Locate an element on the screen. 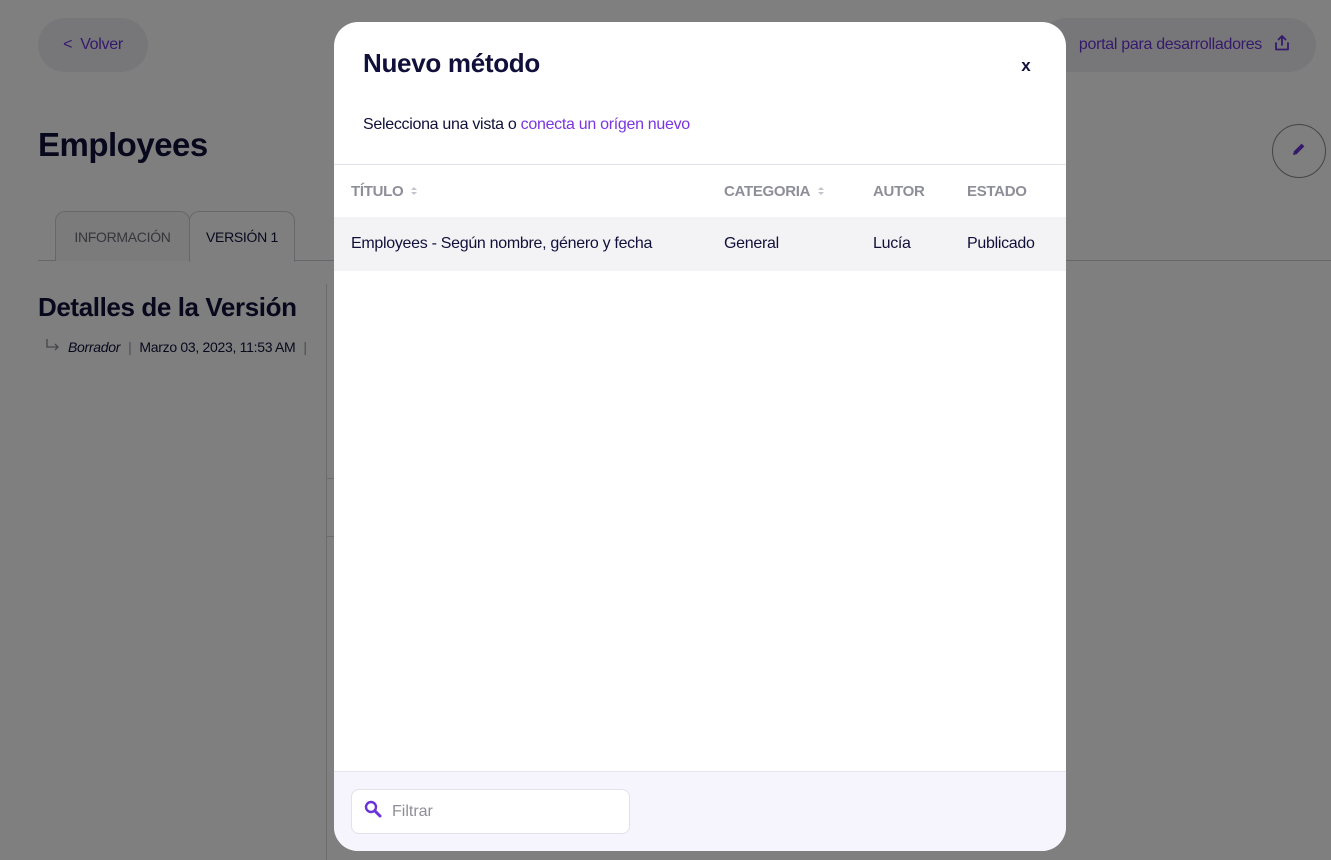  cell-author: Lucía is located at coordinates (892, 243).